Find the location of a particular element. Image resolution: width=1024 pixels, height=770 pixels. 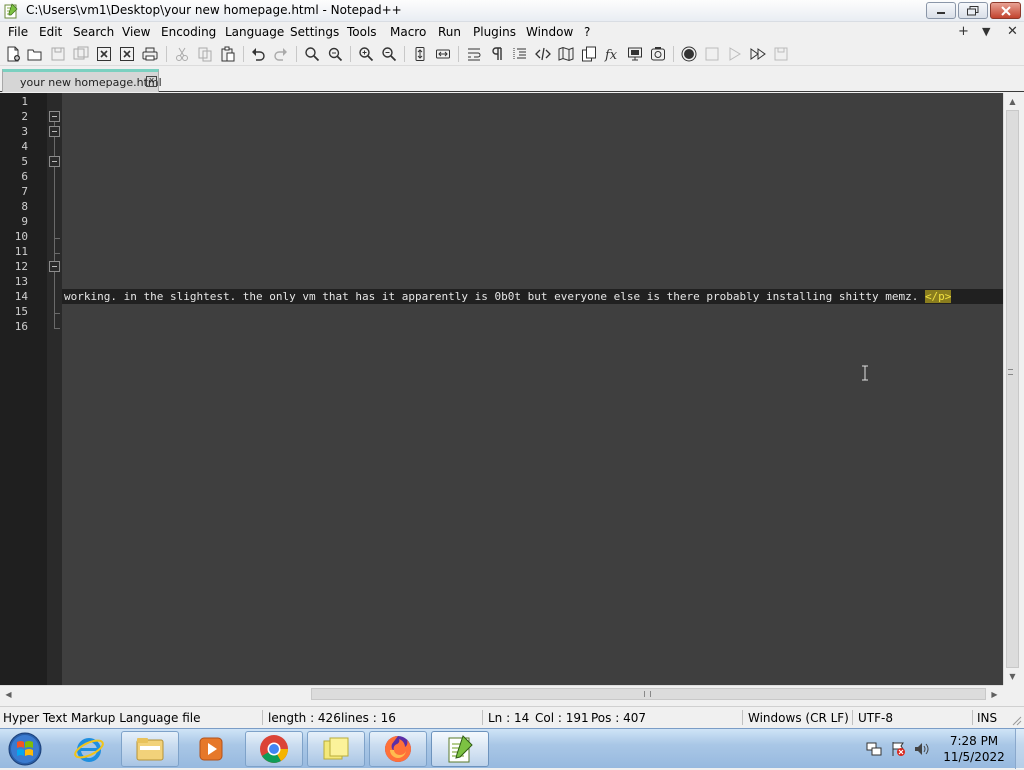

record-macro-icon is located at coordinates (689, 54).